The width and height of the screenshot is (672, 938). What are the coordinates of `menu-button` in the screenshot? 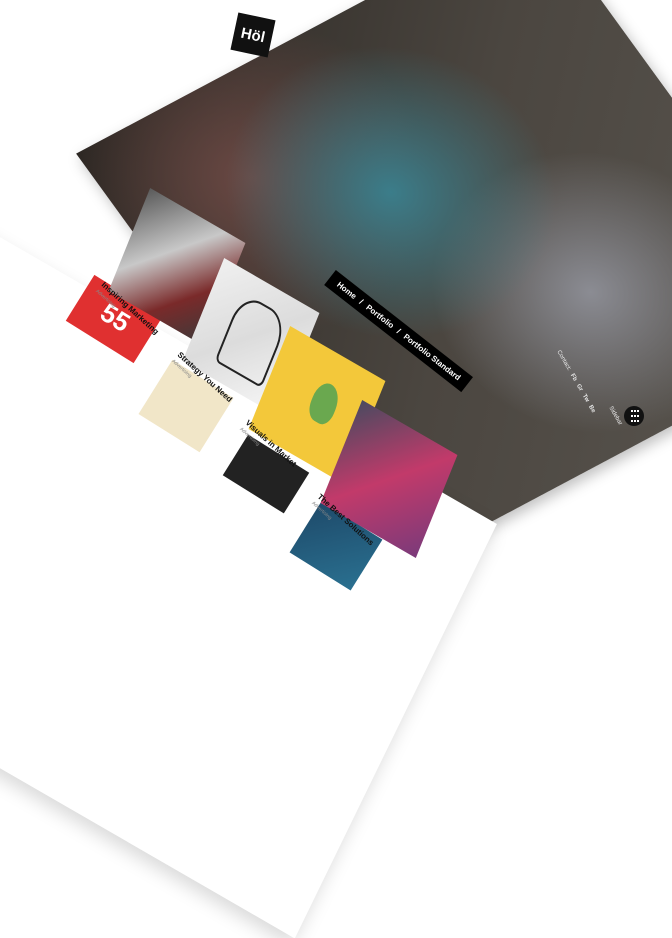 It's located at (634, 416).